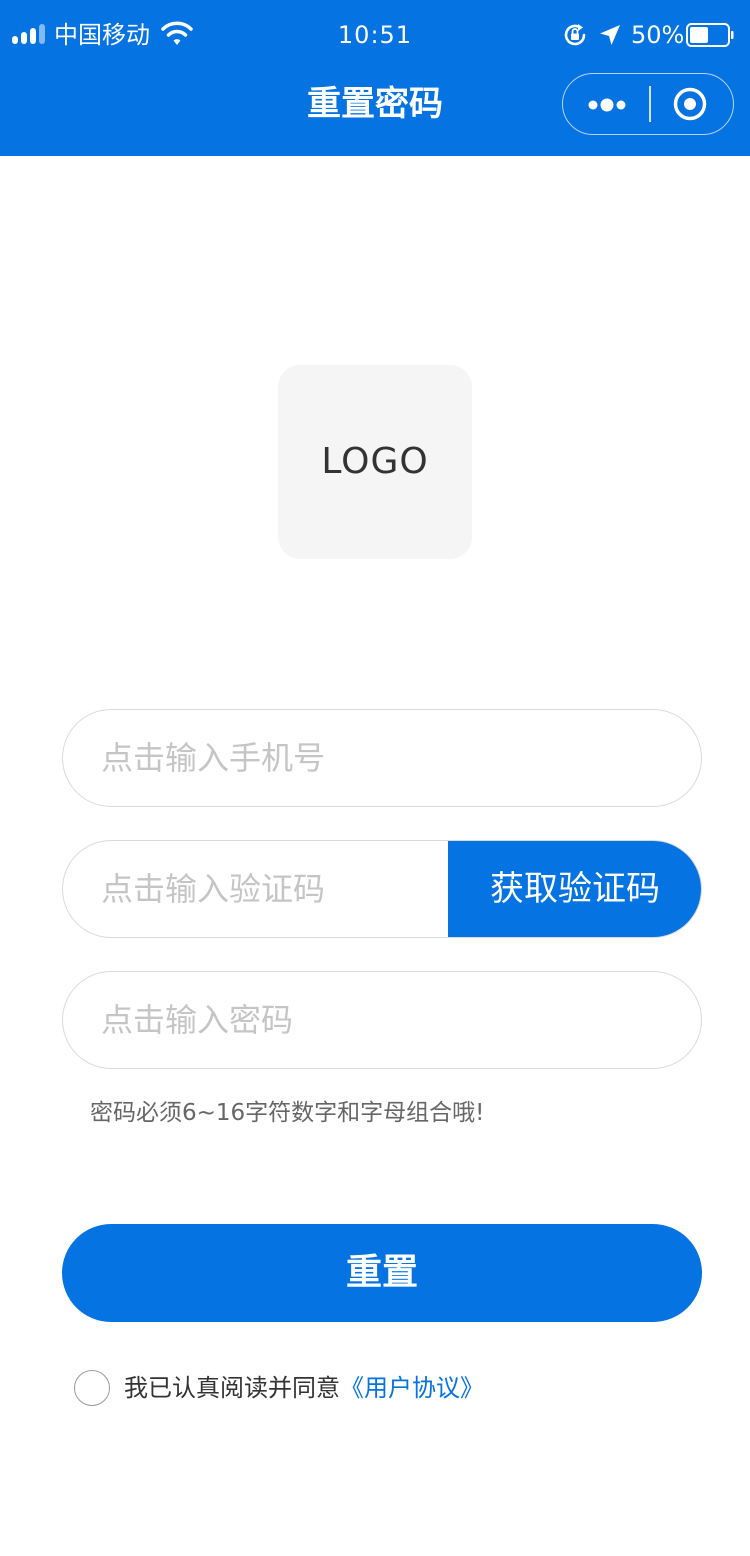 Image resolution: width=750 pixels, height=1556 pixels. What do you see at coordinates (375, 462) in the screenshot?
I see `app-logo: LOGO` at bounding box center [375, 462].